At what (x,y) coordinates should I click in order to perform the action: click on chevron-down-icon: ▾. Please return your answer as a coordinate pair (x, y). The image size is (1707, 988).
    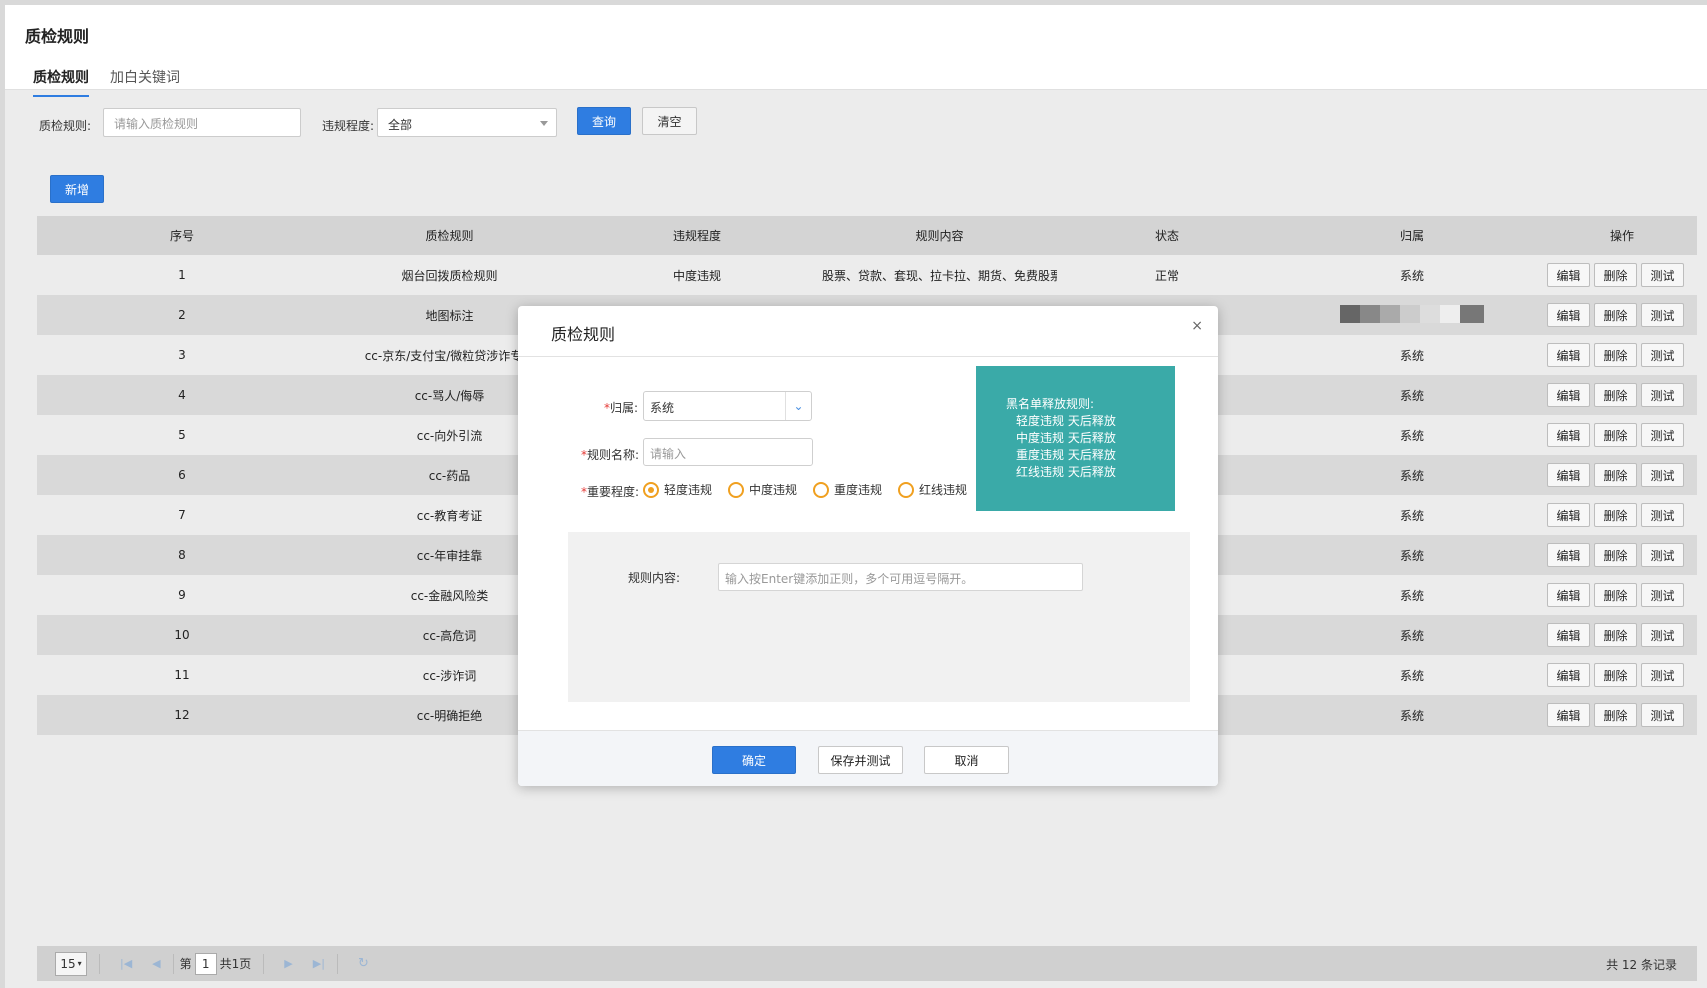
    Looking at the image, I should click on (79, 963).